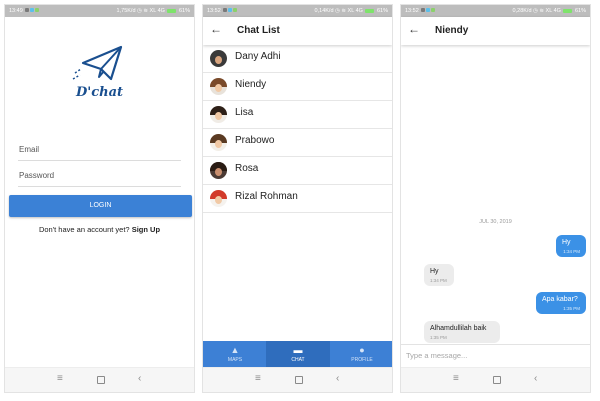 The height and width of the screenshot is (401, 600). What do you see at coordinates (258, 56) in the screenshot?
I see `contact-name: Dany Adhi` at bounding box center [258, 56].